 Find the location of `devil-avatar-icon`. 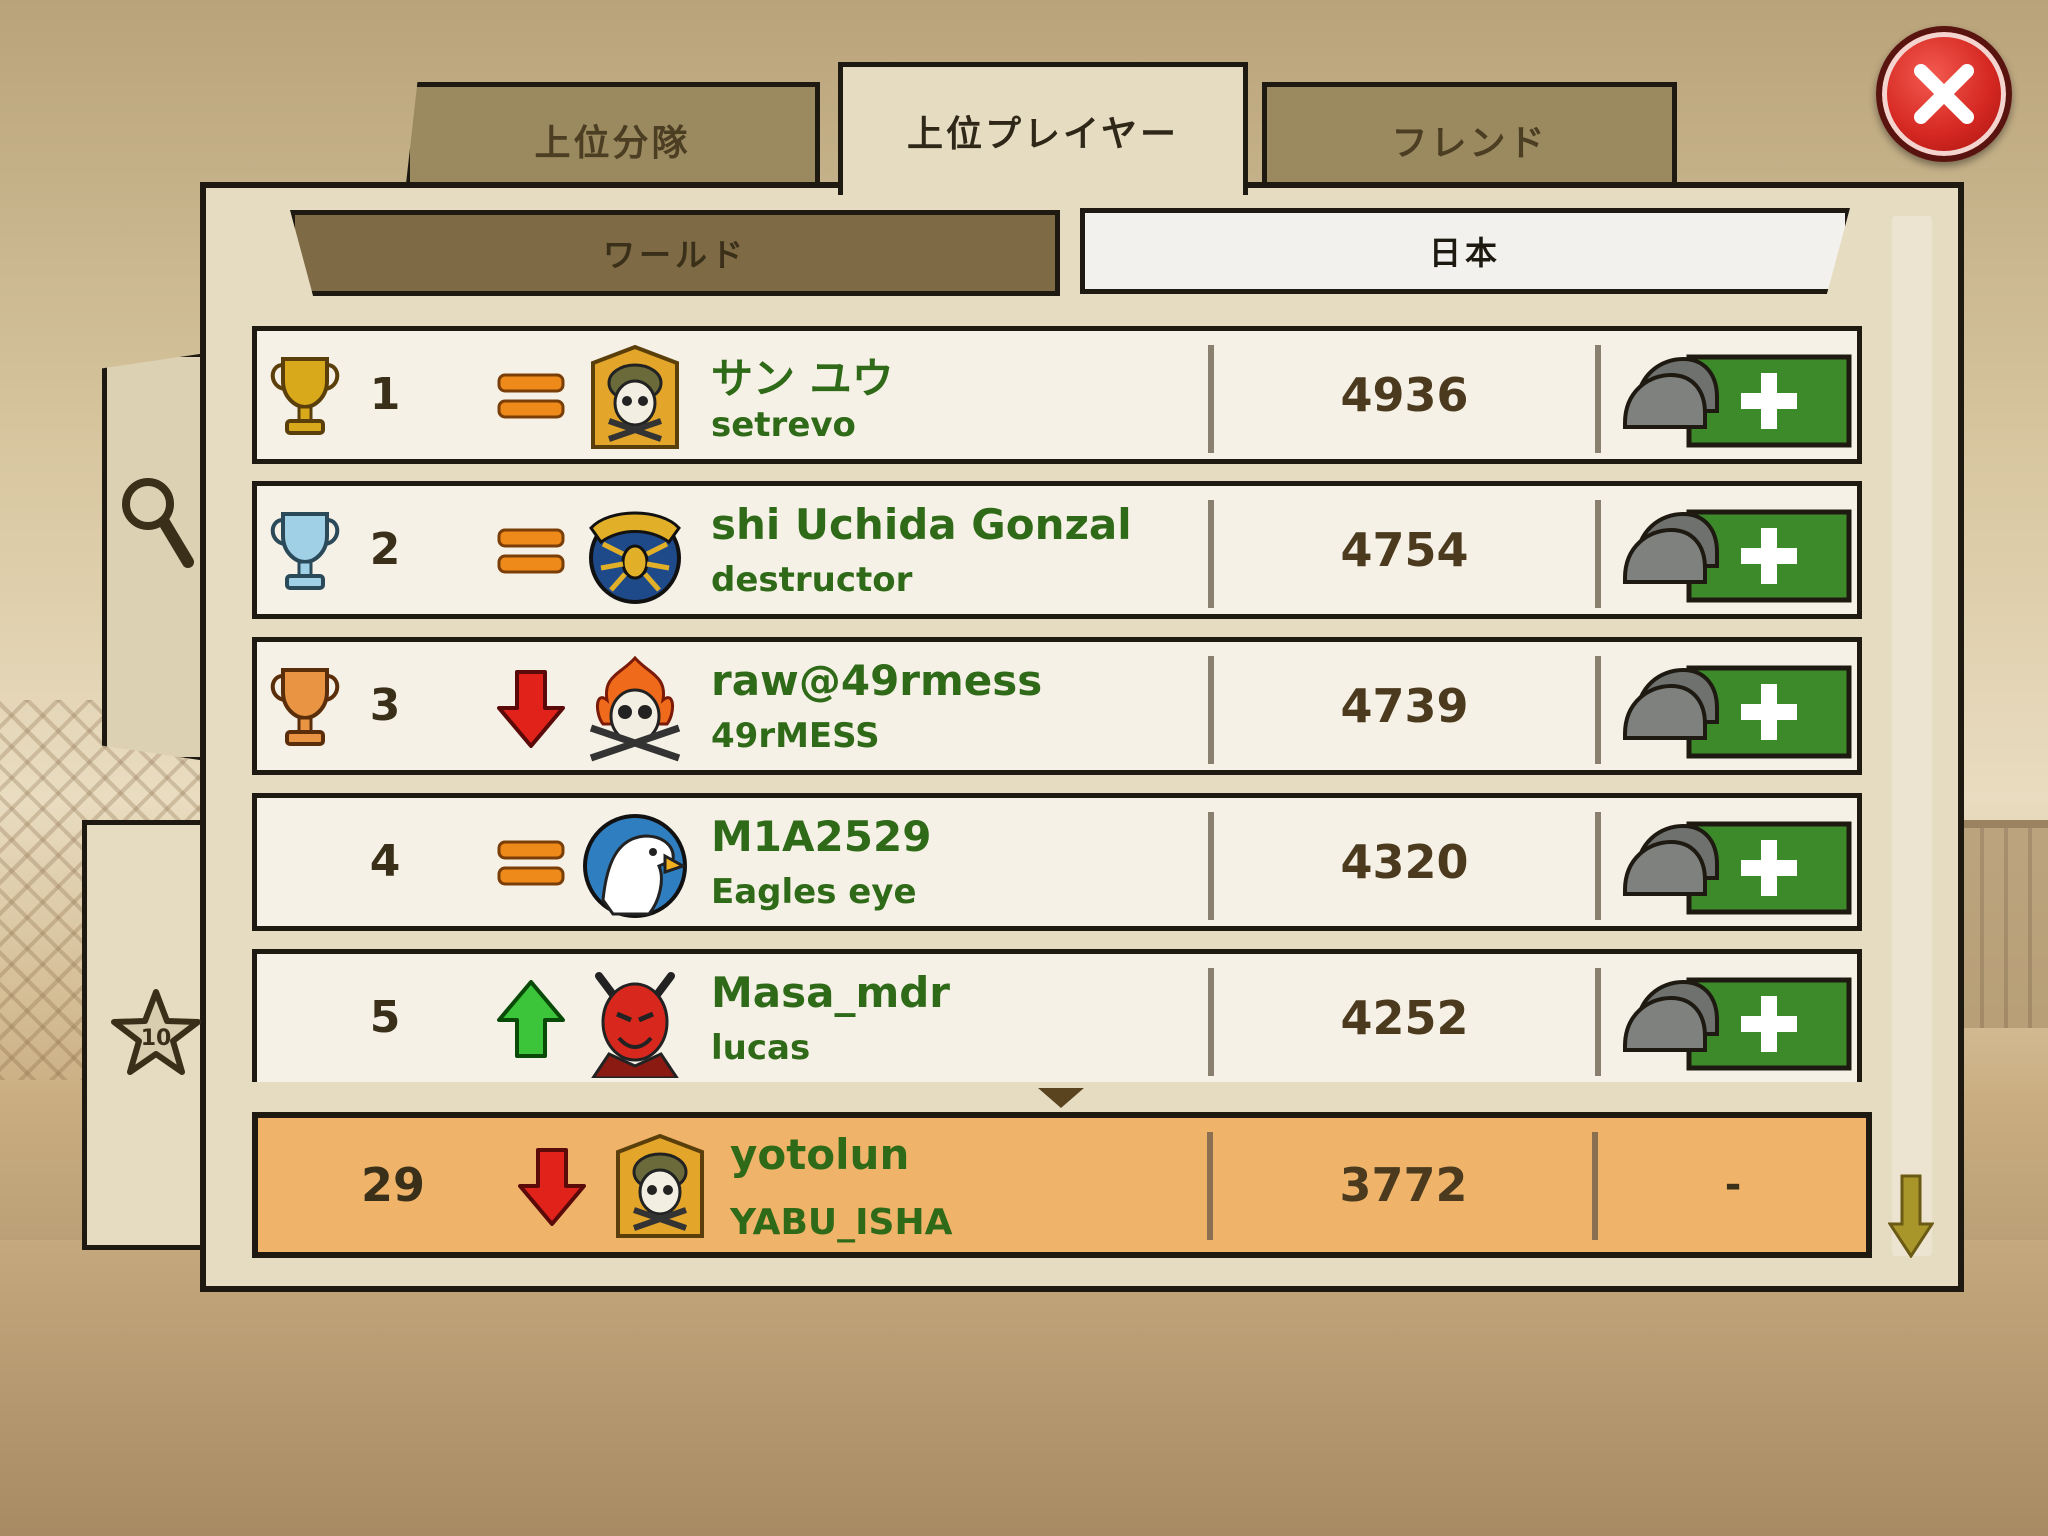

devil-avatar-icon is located at coordinates (635, 1025).